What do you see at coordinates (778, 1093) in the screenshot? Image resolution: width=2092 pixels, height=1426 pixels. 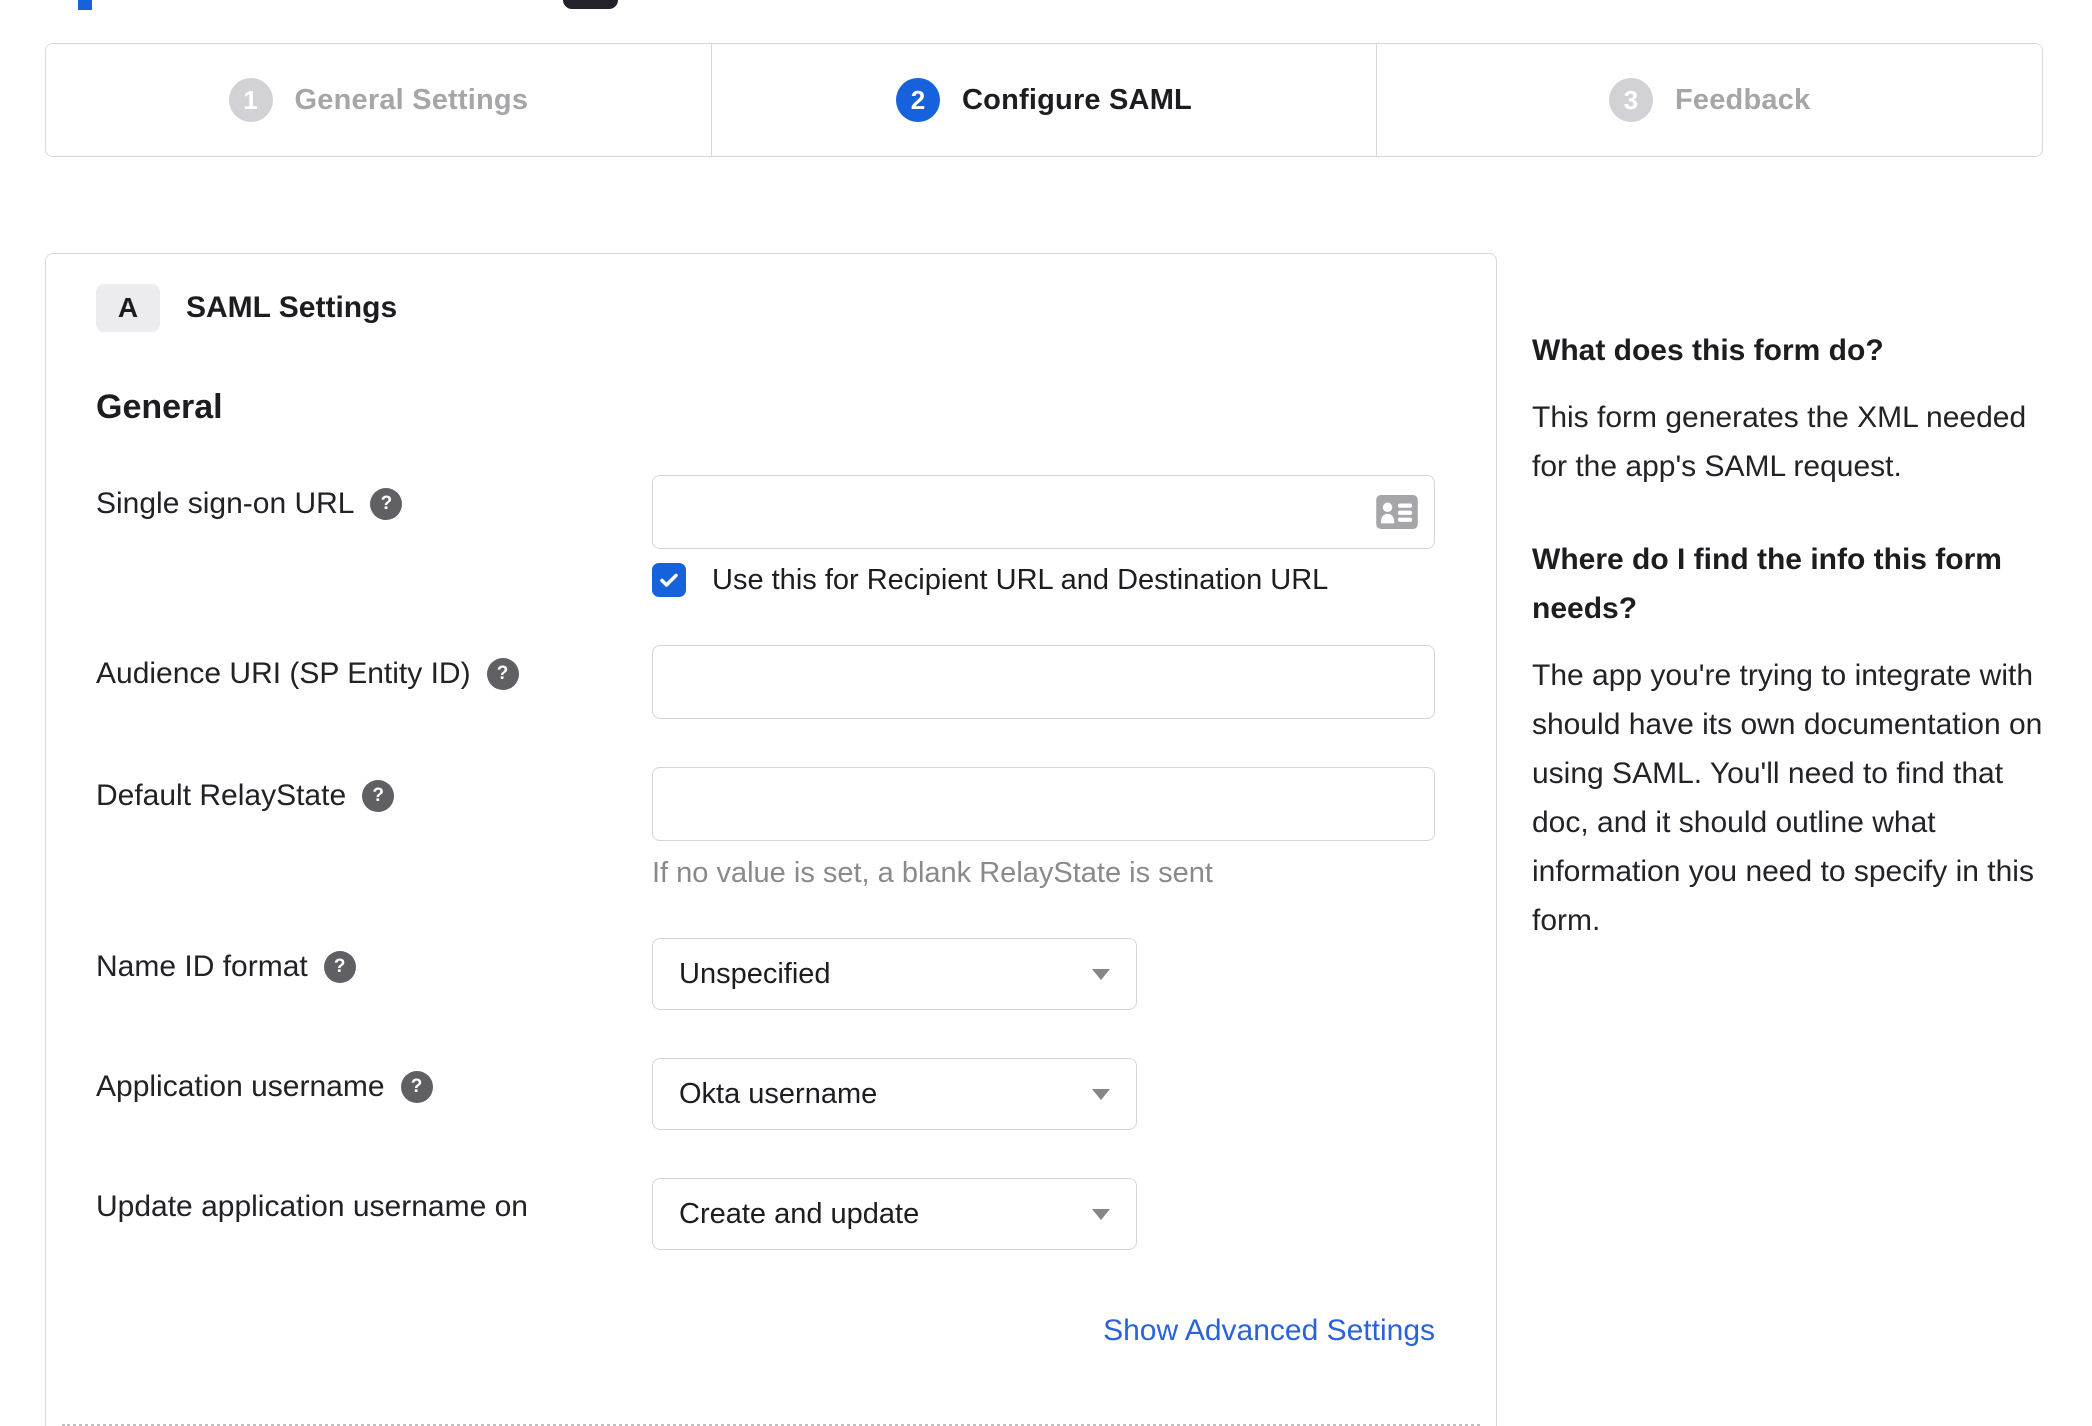 I see `application-username-value: Okta username` at bounding box center [778, 1093].